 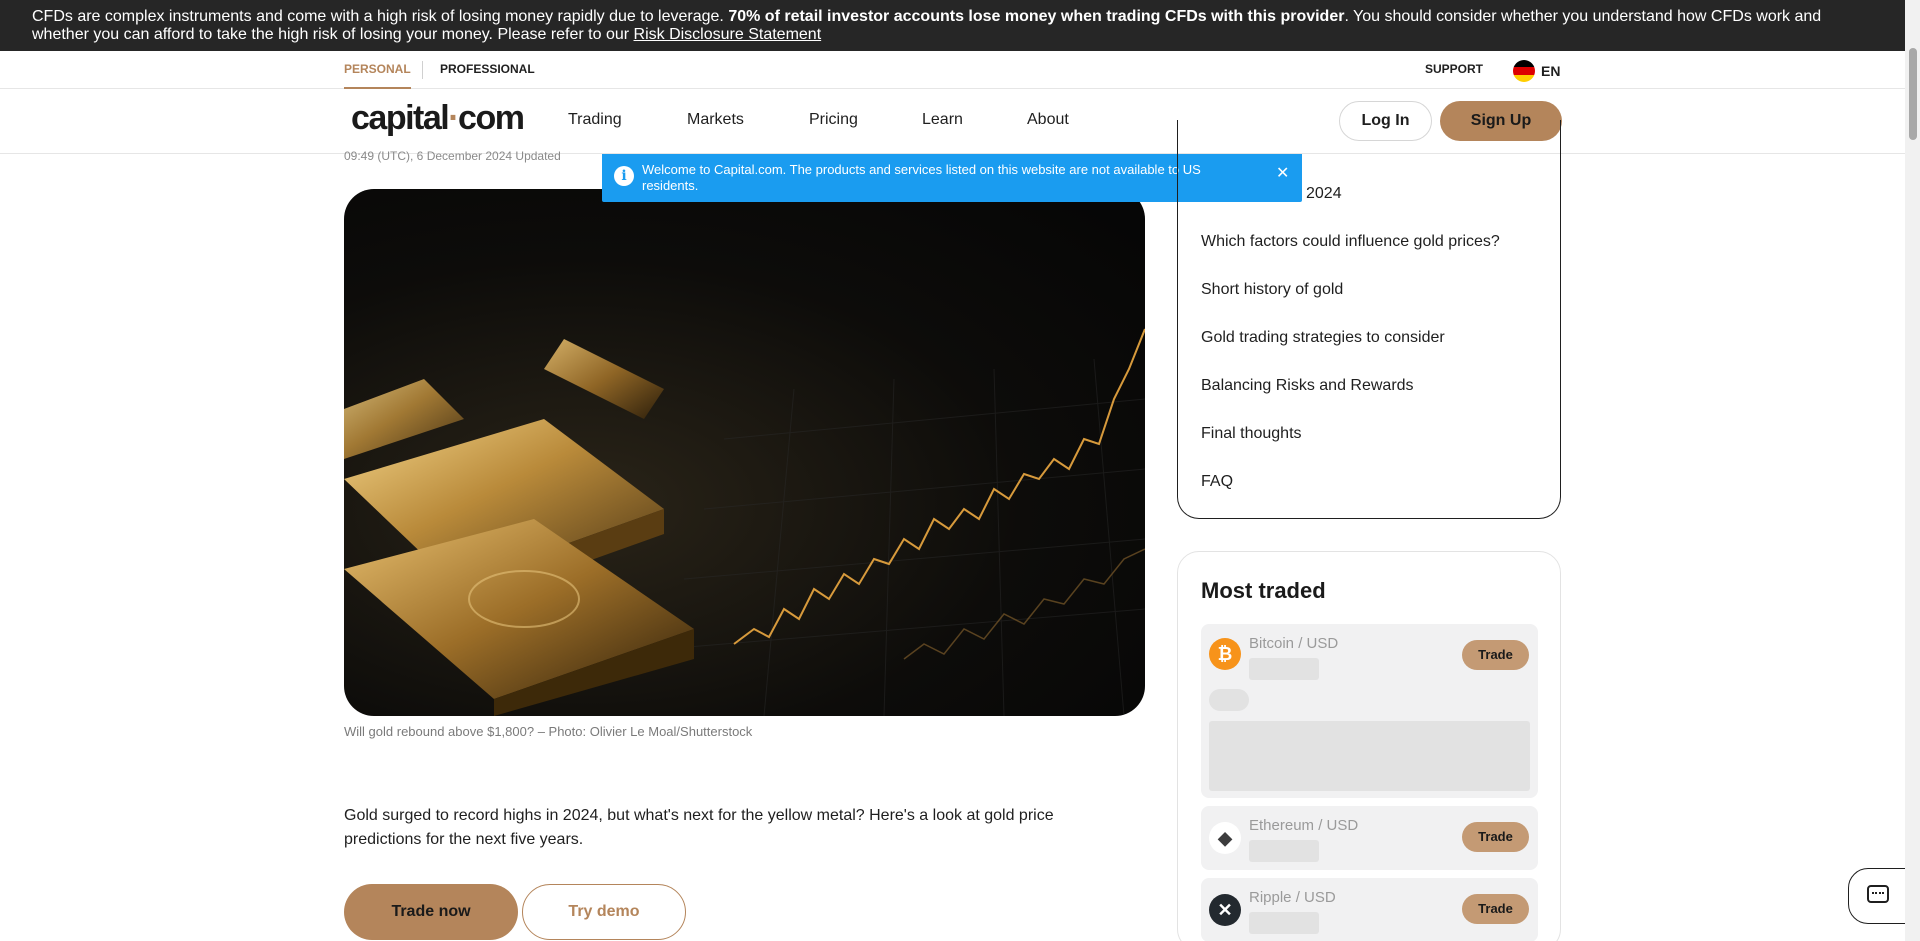 I want to click on market-pair: Bitcoin / USD, so click(x=1294, y=643).